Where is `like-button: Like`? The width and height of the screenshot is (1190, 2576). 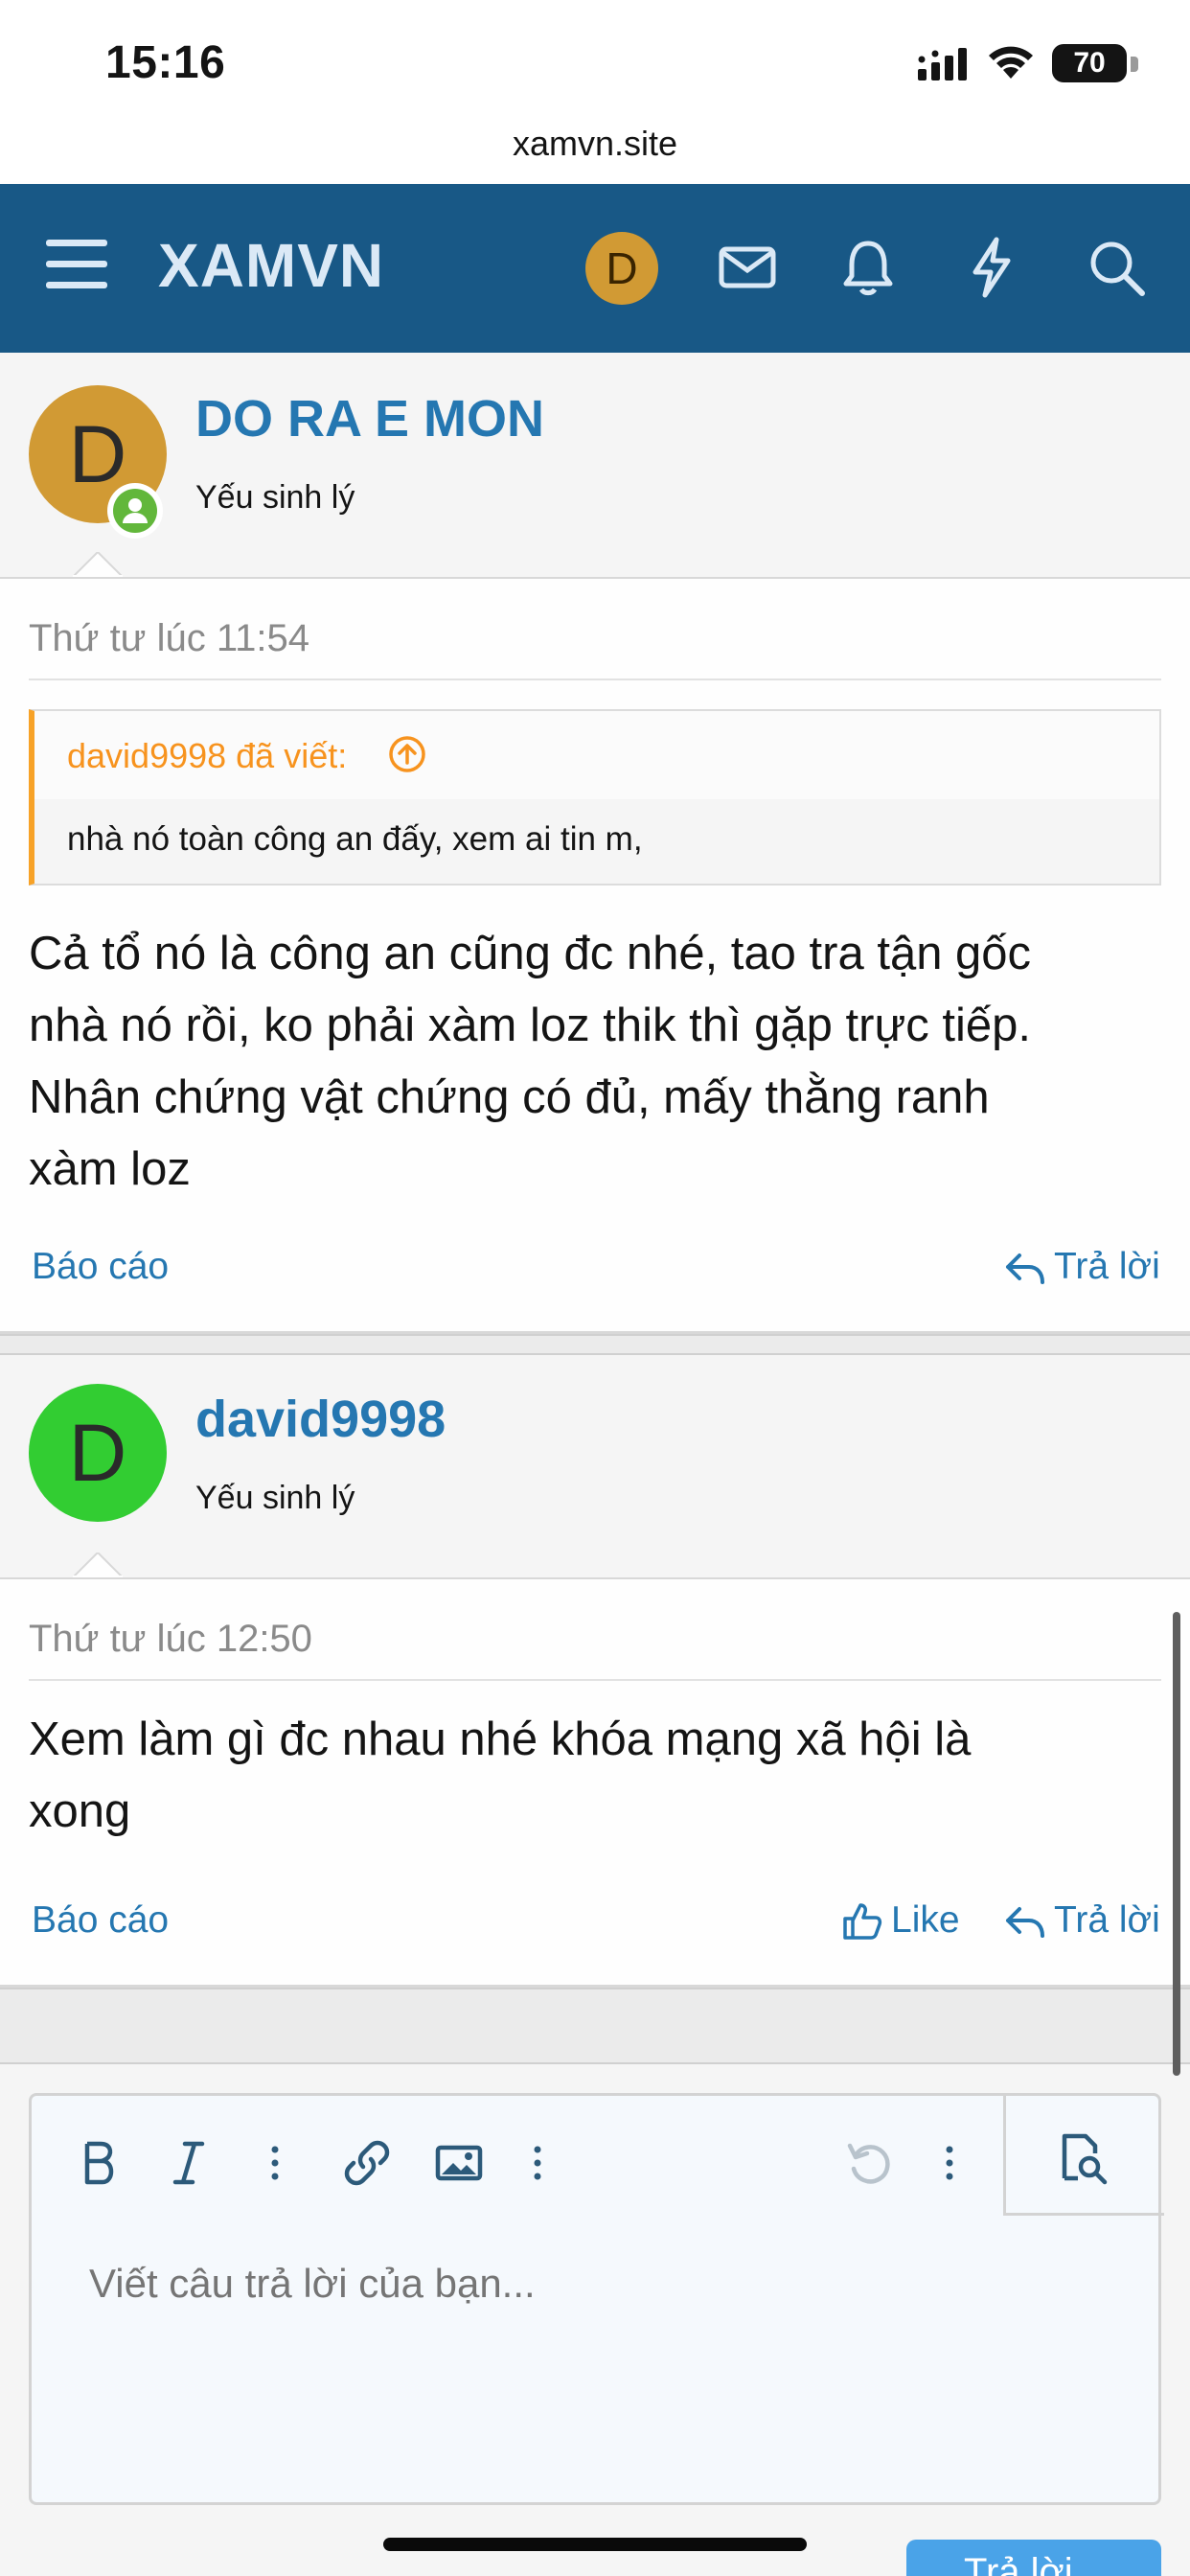
like-button: Like is located at coordinates (901, 1920).